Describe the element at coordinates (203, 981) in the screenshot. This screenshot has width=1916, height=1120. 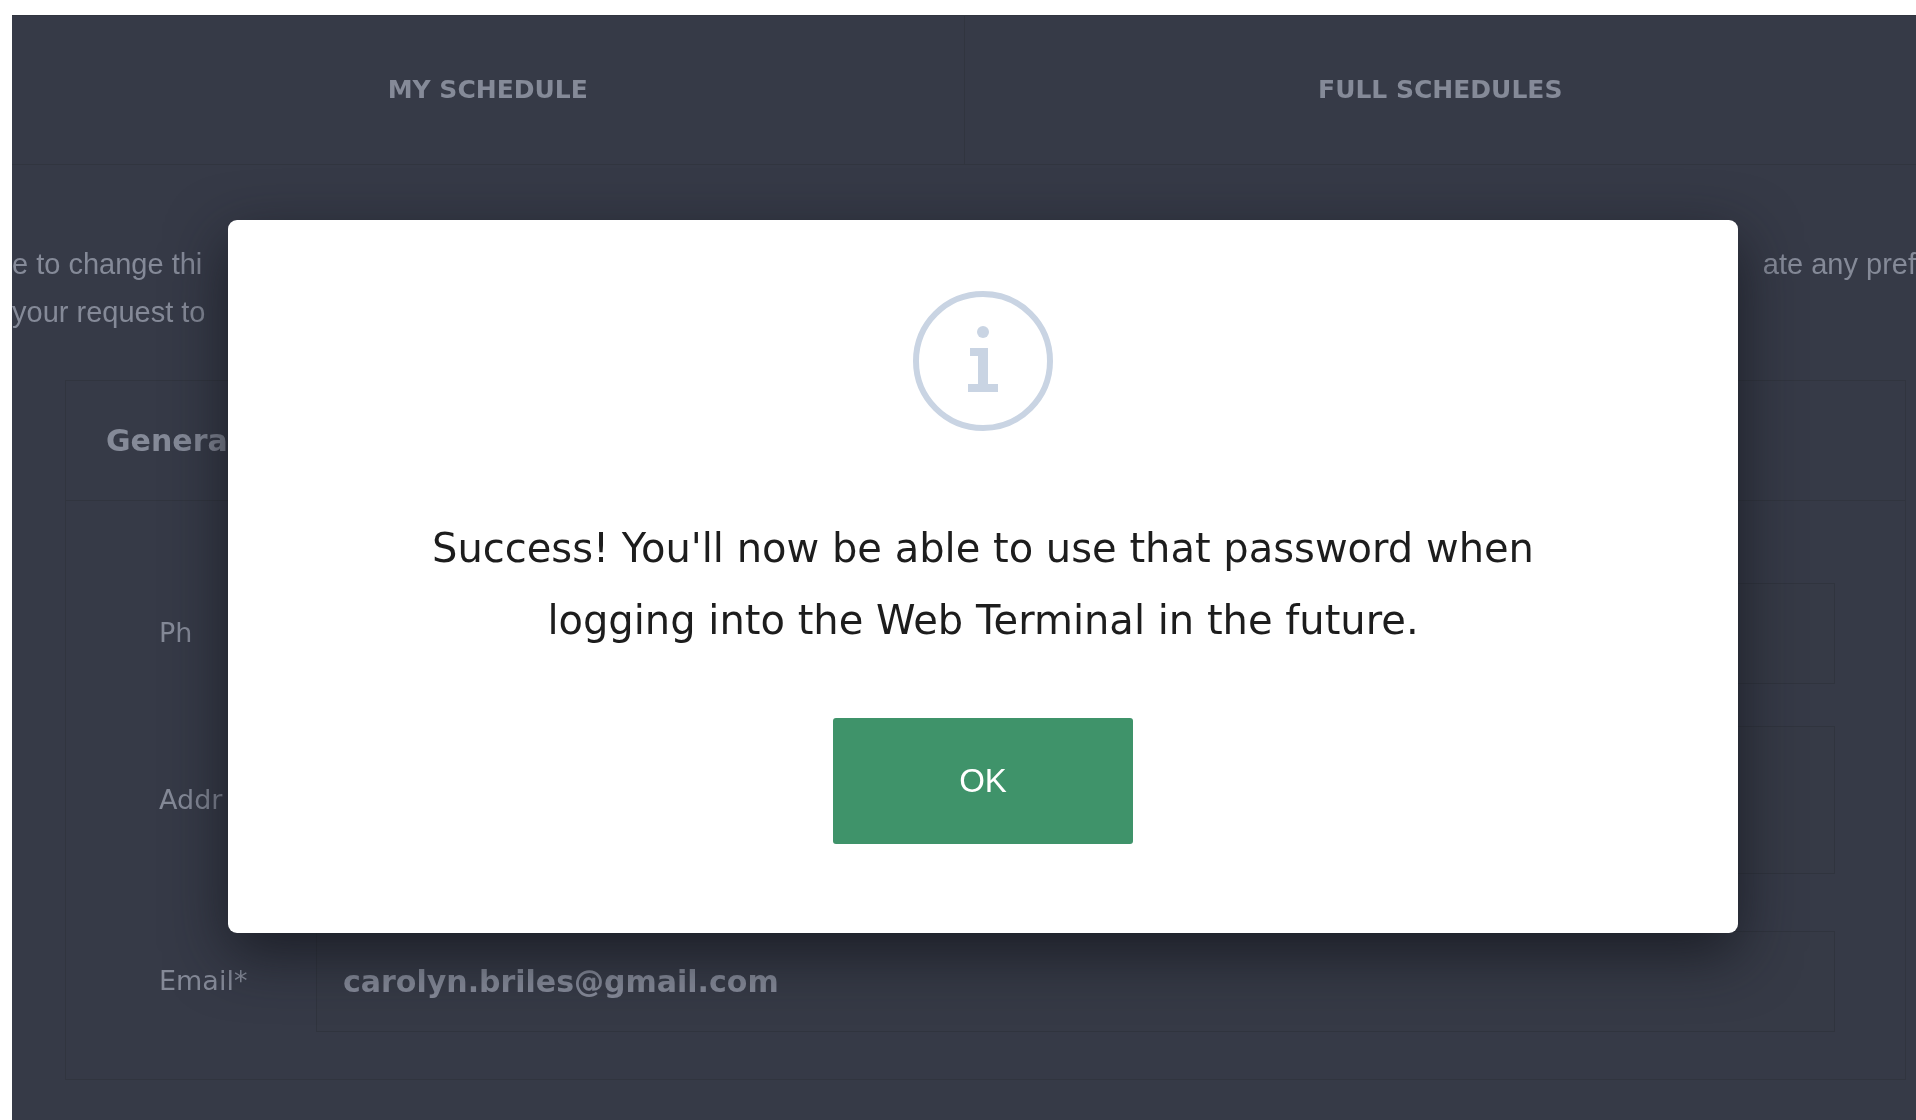
I see `field-label: Email*` at that location.